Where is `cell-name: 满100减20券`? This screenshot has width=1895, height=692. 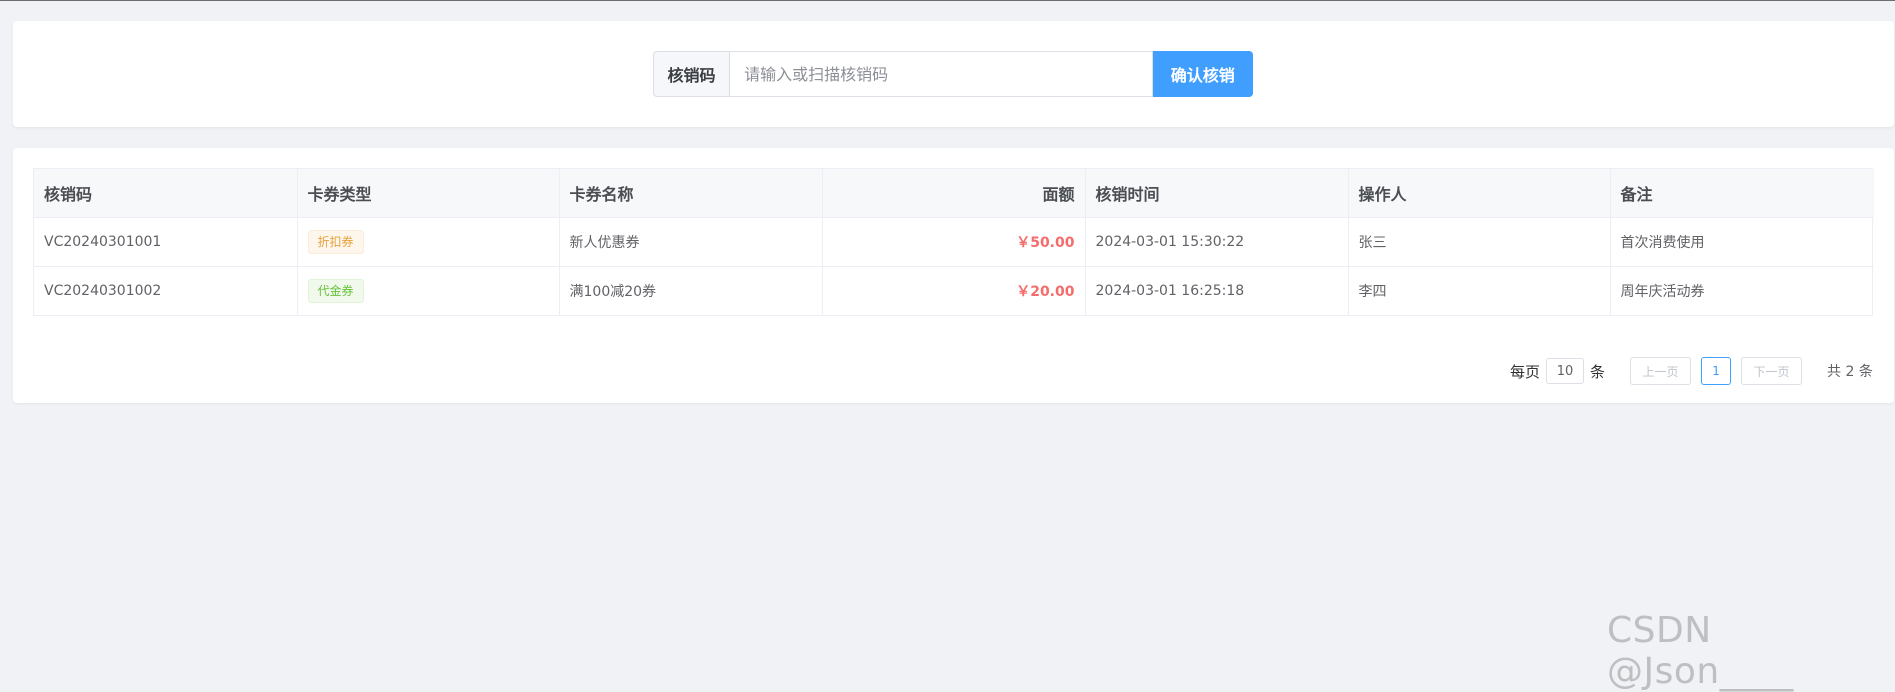
cell-name: 满100减20券 is located at coordinates (691, 290).